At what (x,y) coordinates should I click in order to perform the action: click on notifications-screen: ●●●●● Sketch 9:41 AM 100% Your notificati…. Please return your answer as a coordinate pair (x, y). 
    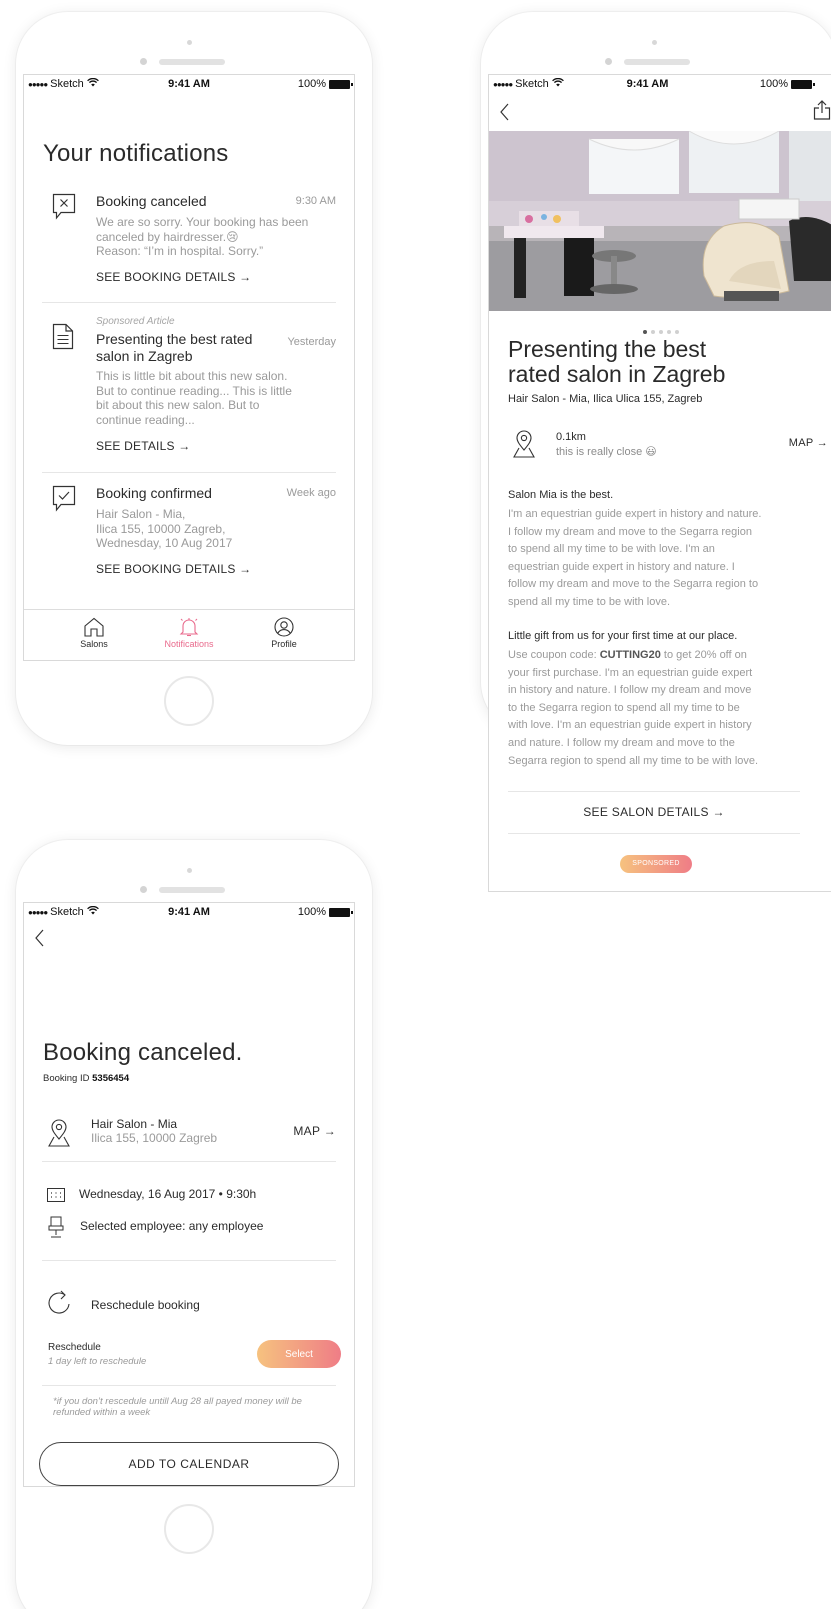
    Looking at the image, I should click on (189, 367).